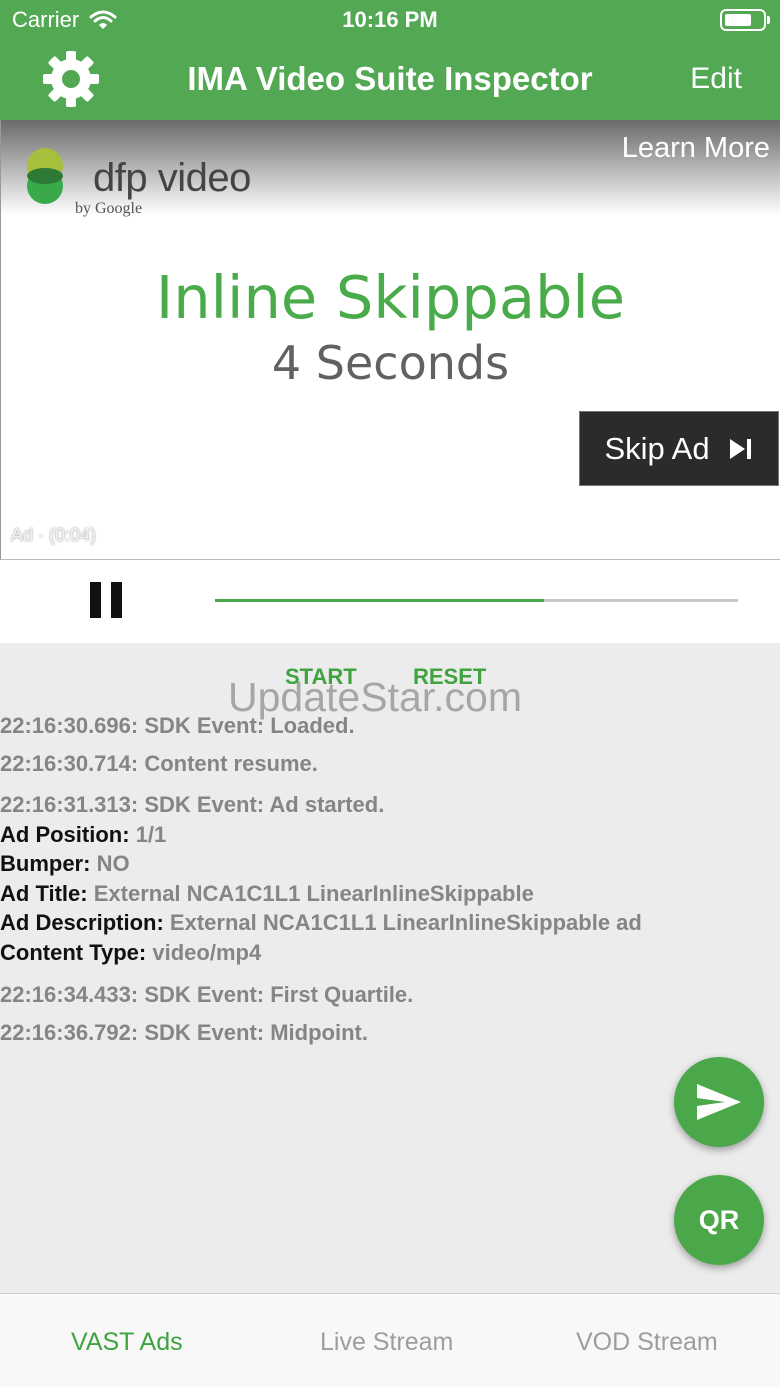 Image resolution: width=780 pixels, height=1387 pixels. I want to click on log-event: 22:16:36.792: SDK Event: Midpoint., so click(184, 1032).